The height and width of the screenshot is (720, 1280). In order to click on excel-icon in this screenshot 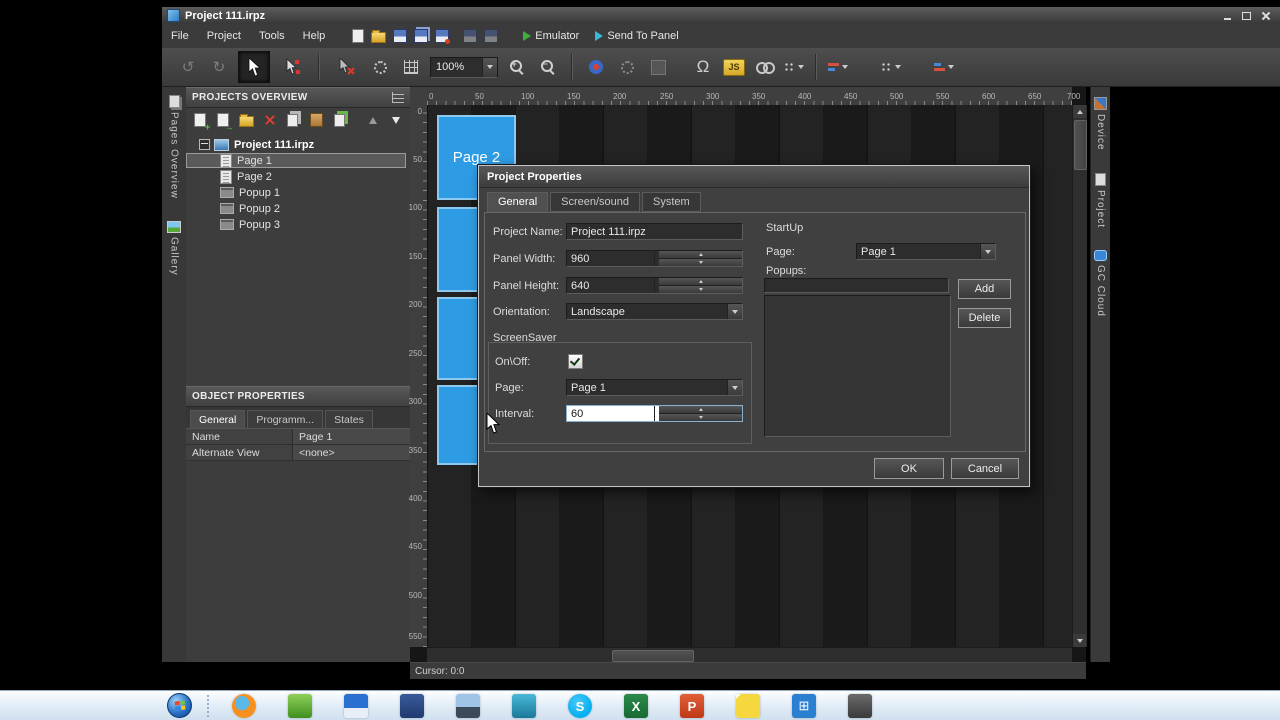, I will do `click(636, 706)`.